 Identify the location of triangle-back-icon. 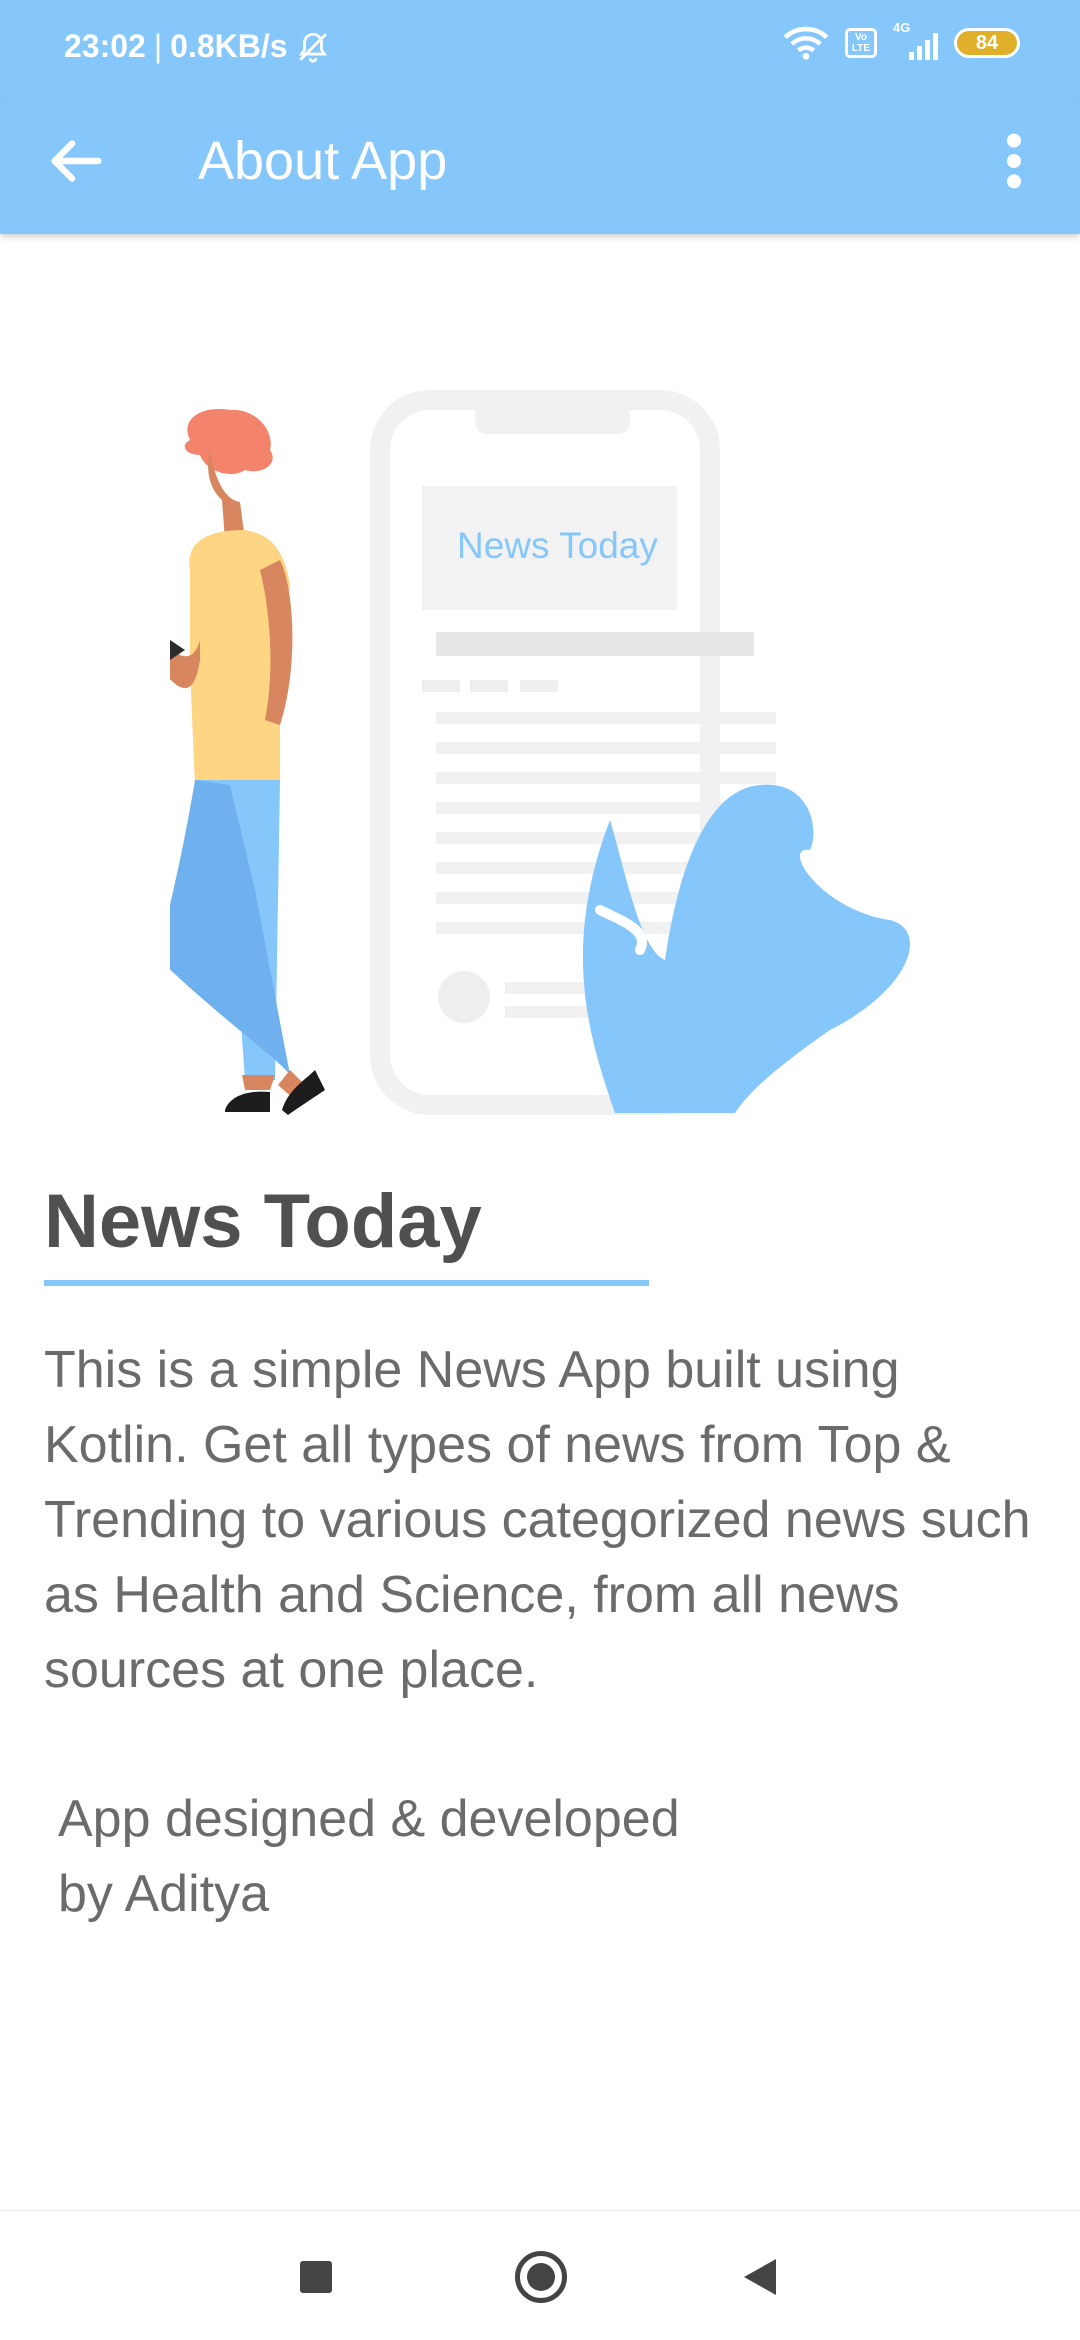
(760, 2277).